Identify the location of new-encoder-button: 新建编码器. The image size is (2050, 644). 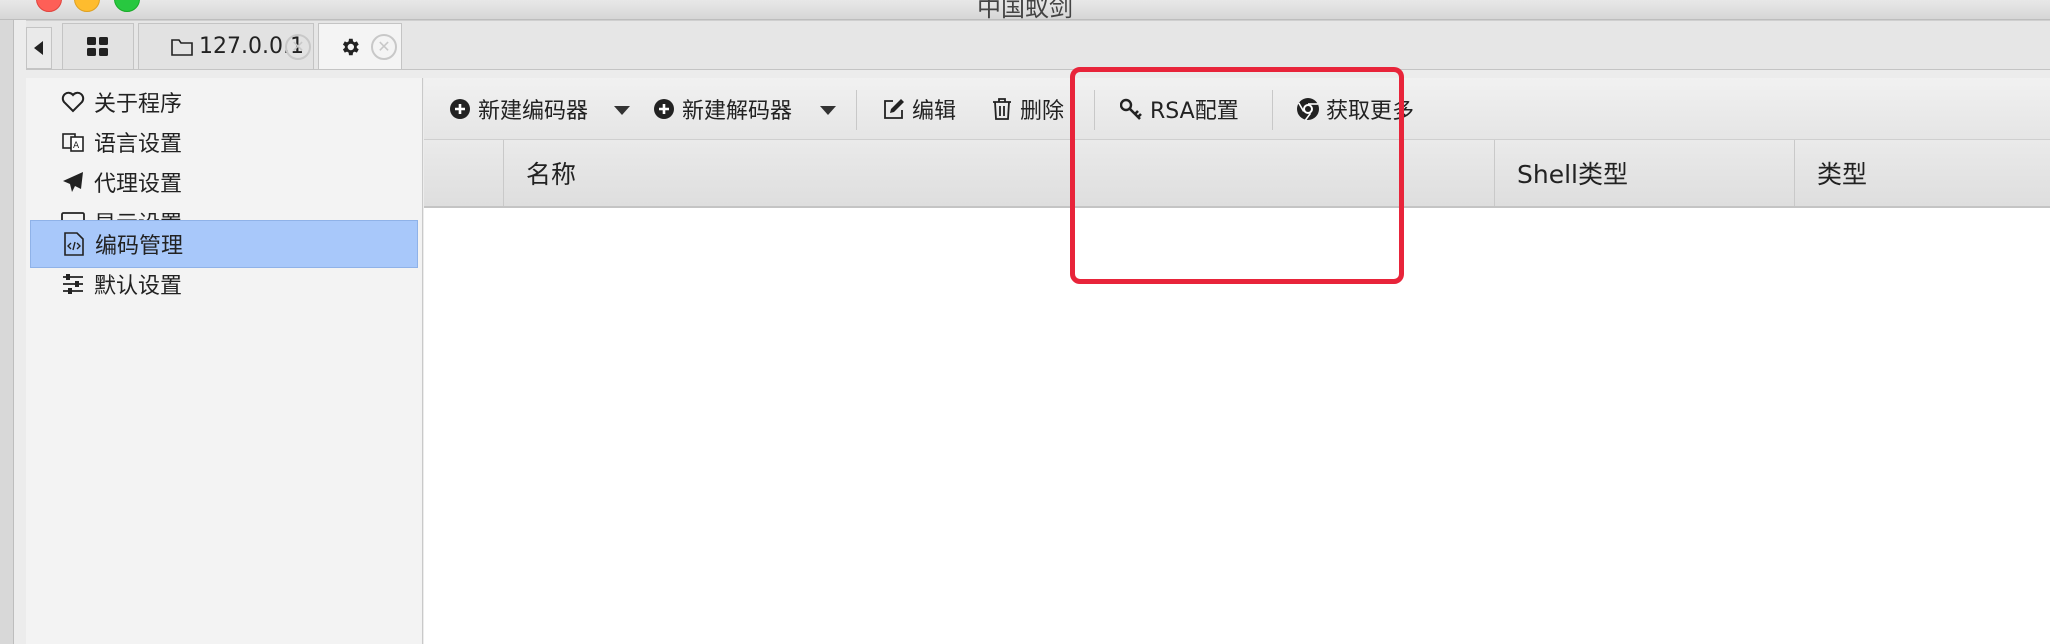
(518, 109).